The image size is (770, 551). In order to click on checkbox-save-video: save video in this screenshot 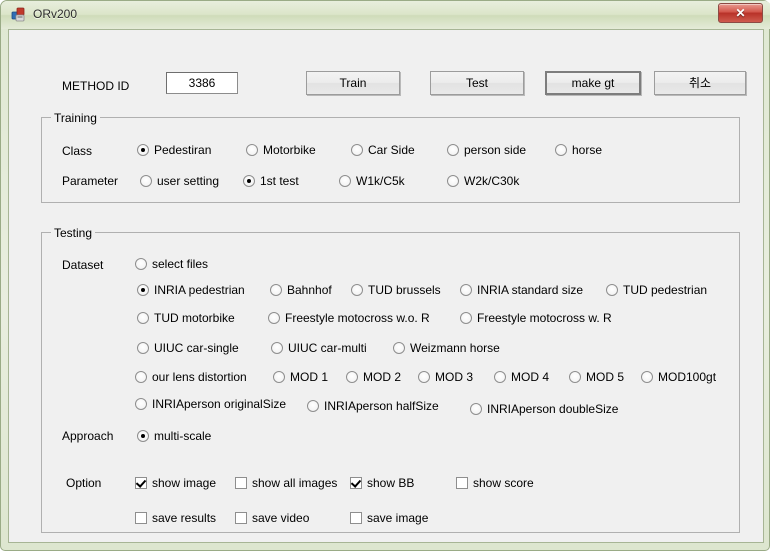, I will do `click(272, 518)`.